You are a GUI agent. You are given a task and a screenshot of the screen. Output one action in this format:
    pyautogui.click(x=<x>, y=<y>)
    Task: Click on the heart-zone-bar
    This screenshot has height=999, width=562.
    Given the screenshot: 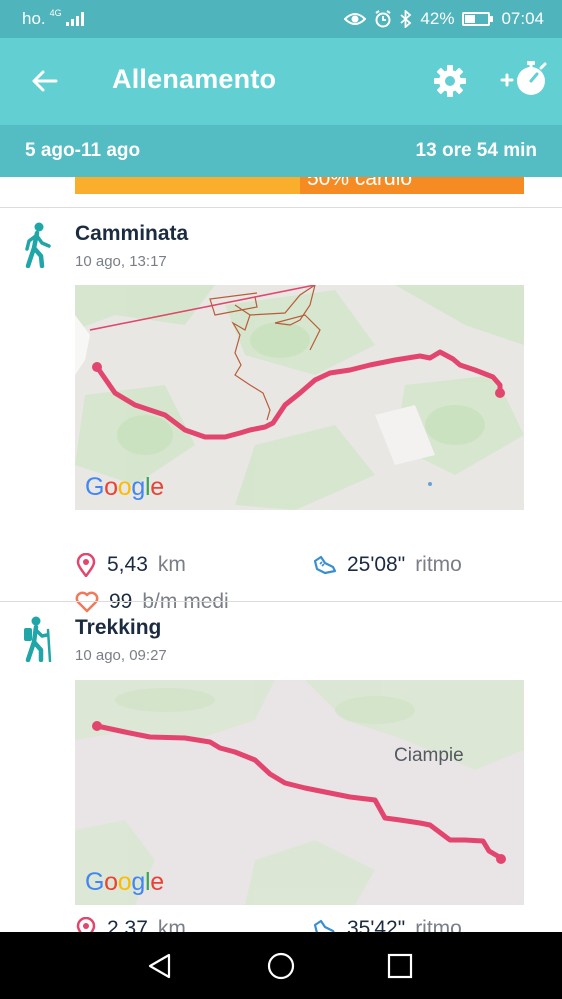 What is the action you would take?
    pyautogui.click(x=299, y=185)
    